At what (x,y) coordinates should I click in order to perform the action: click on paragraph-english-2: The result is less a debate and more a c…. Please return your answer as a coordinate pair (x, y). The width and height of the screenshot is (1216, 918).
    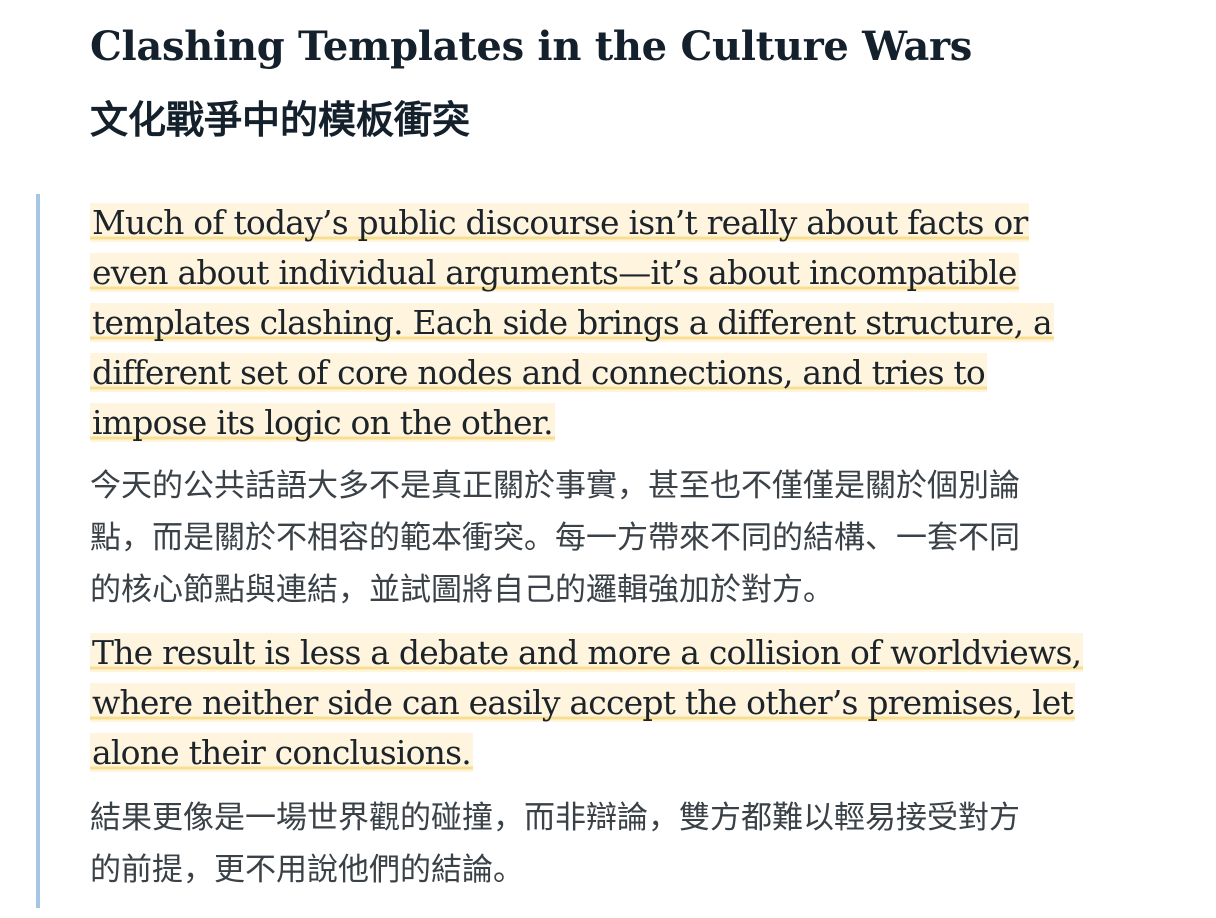
    Looking at the image, I should click on (587, 703).